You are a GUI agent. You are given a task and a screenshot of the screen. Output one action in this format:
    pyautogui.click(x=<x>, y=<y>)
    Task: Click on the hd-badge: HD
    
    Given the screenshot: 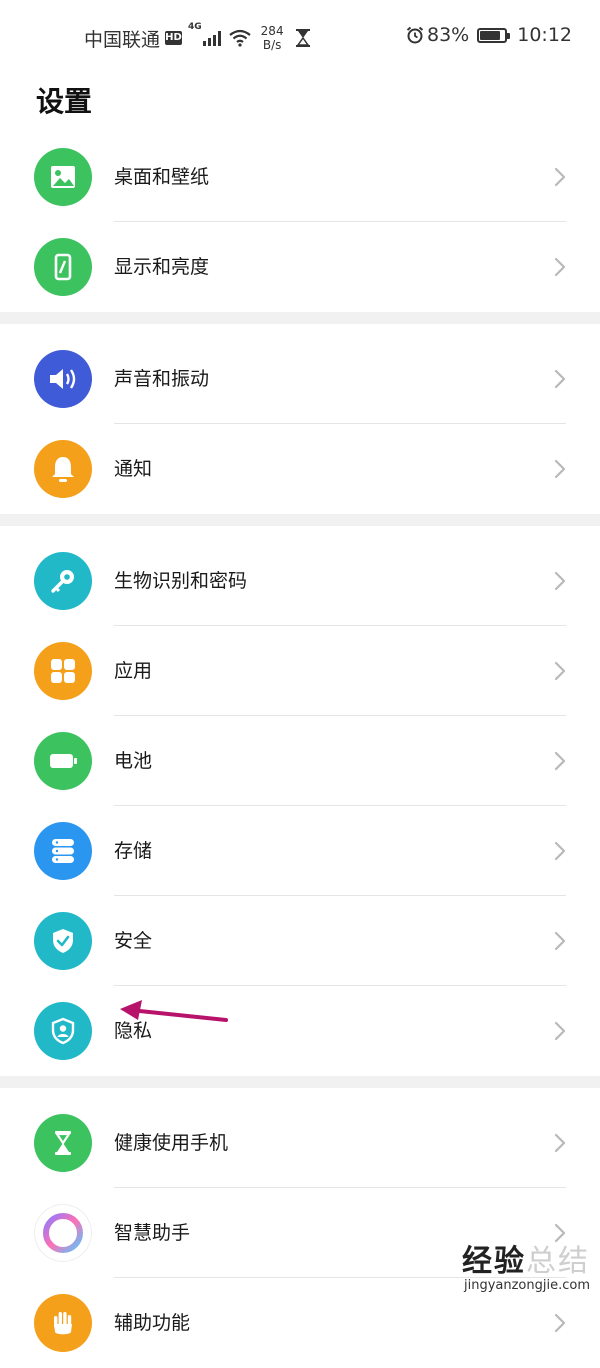 What is the action you would take?
    pyautogui.click(x=174, y=38)
    